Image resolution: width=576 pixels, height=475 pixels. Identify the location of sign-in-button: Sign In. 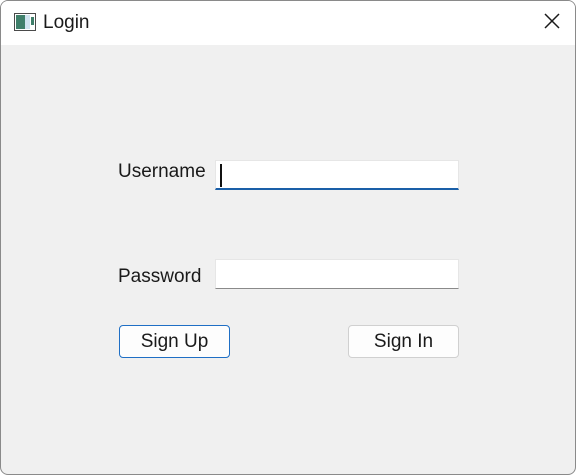
(403, 341).